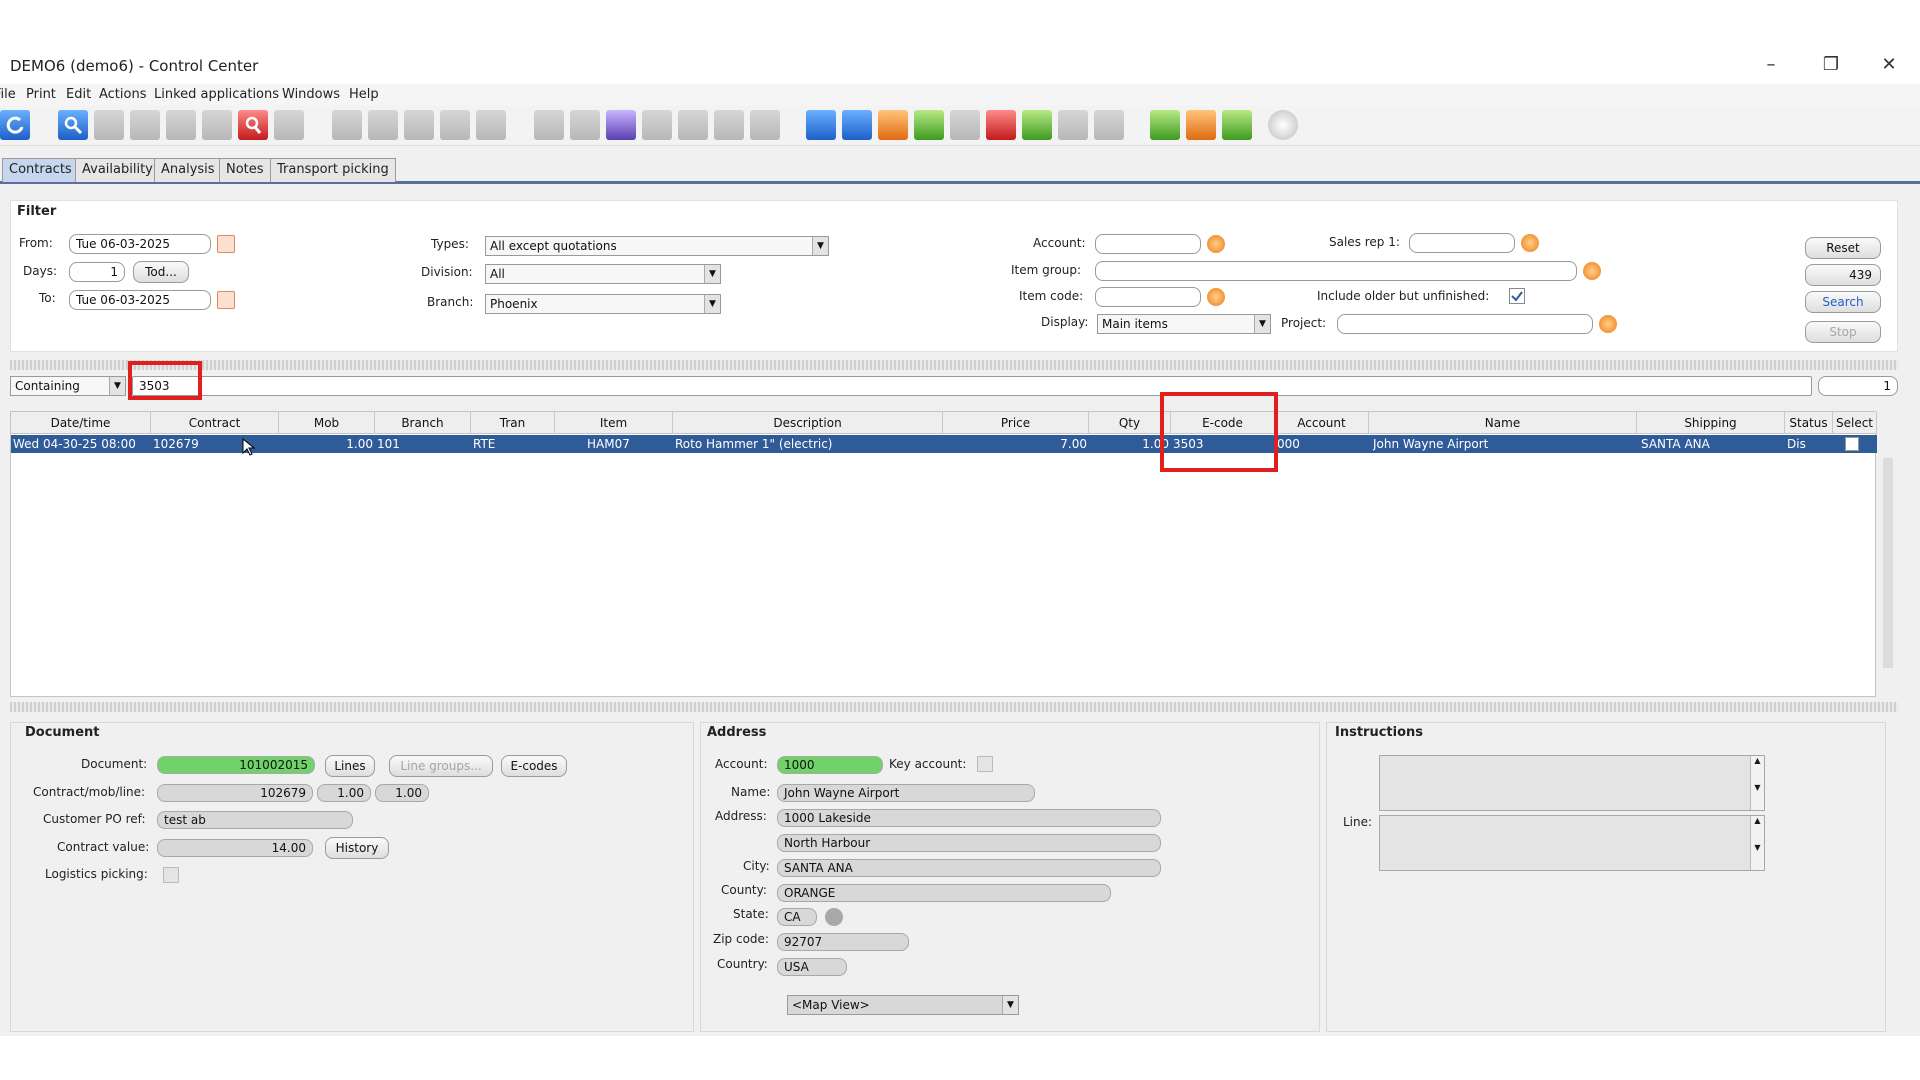 This screenshot has width=1920, height=1080. What do you see at coordinates (603, 274) in the screenshot?
I see `division-select: All ▼` at bounding box center [603, 274].